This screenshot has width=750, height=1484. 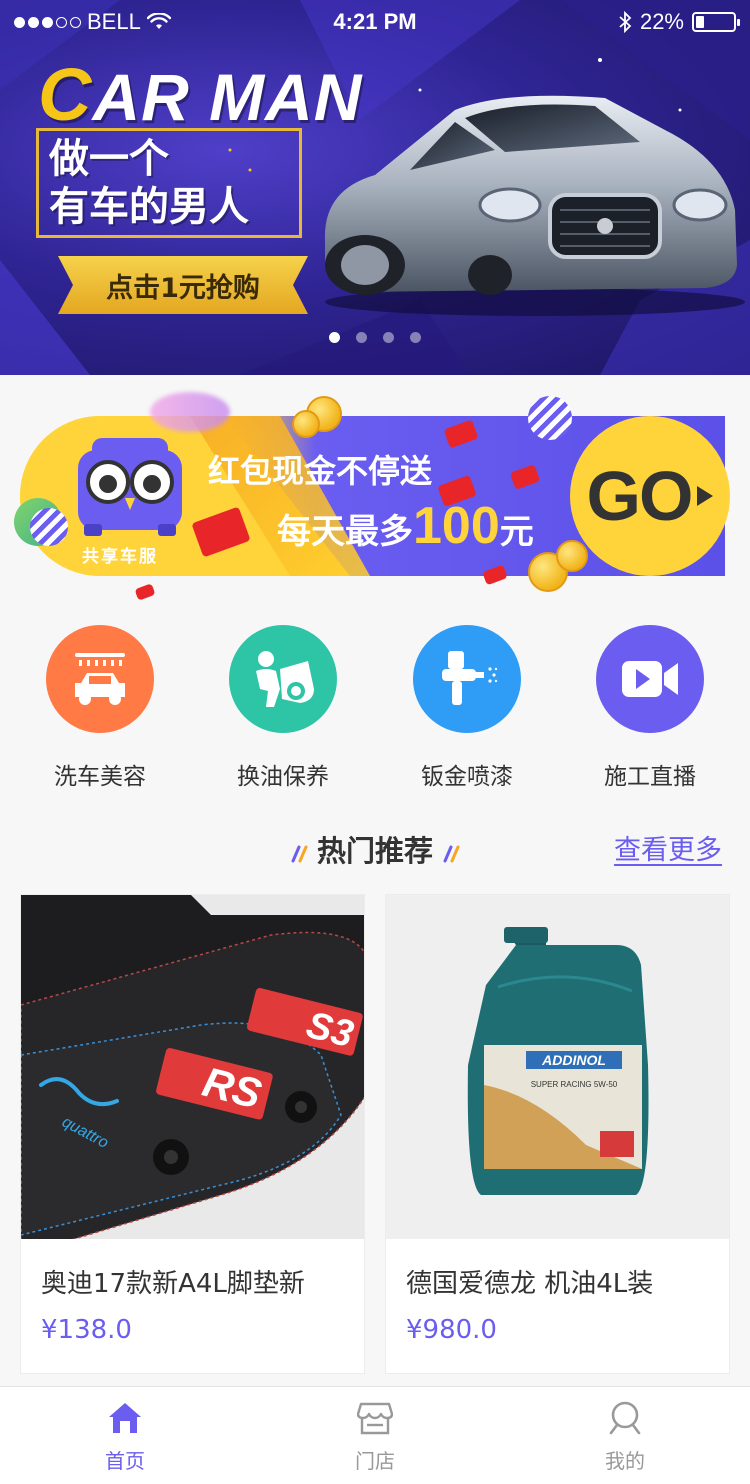 I want to click on service-live-stream: 施工直播, so click(x=650, y=708).